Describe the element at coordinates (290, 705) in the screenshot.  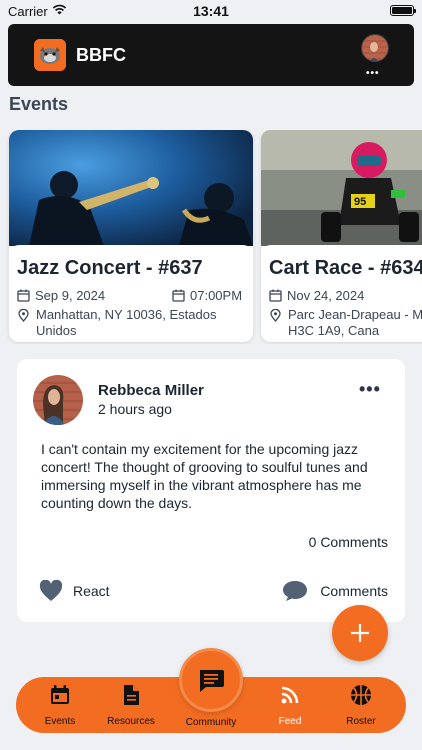
I see `tab-feed: Feed` at that location.